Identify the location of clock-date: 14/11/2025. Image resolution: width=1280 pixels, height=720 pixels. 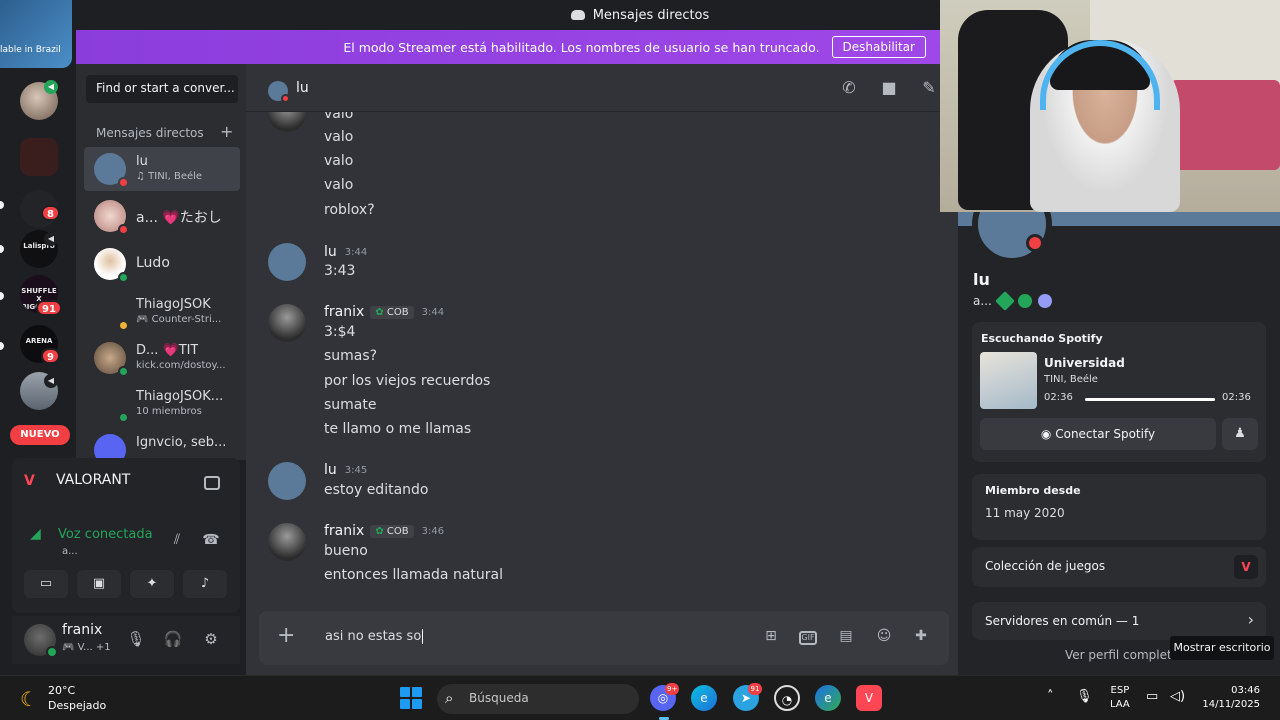
(1231, 704).